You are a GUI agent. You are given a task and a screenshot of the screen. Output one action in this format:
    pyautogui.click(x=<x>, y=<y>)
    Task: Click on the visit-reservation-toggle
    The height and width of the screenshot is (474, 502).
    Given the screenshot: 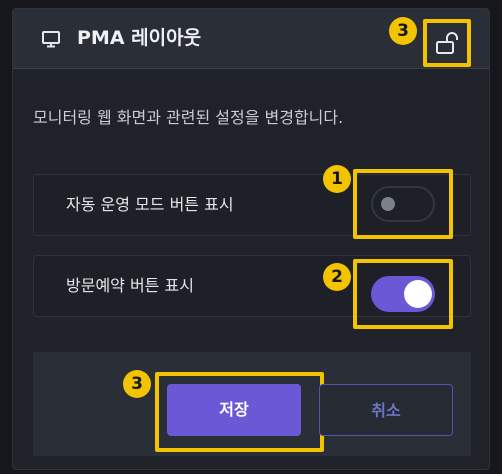 What is the action you would take?
    pyautogui.click(x=403, y=294)
    